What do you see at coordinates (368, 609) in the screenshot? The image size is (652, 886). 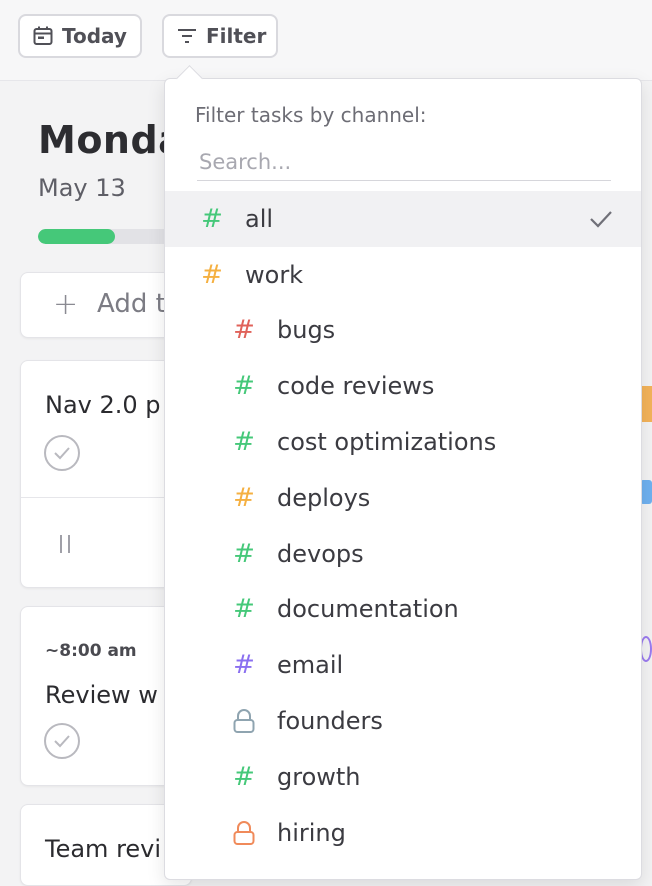 I see `channel-label: documentation` at bounding box center [368, 609].